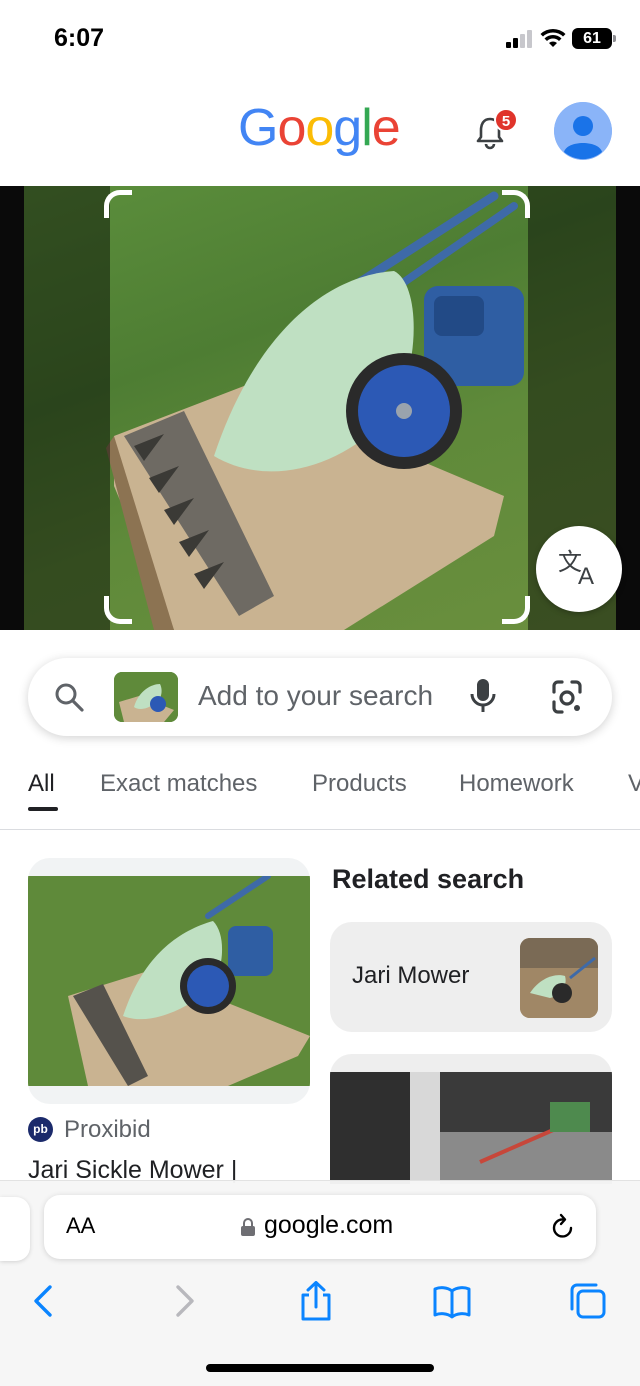  I want to click on translate-icon: 文 A, so click(576, 569).